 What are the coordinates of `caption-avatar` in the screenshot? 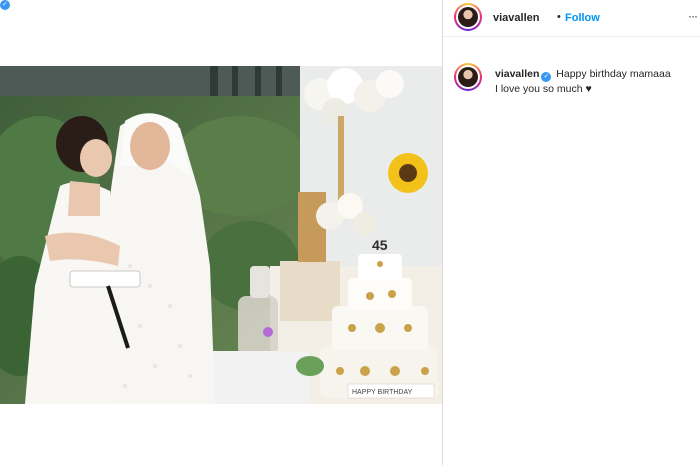 It's located at (468, 77).